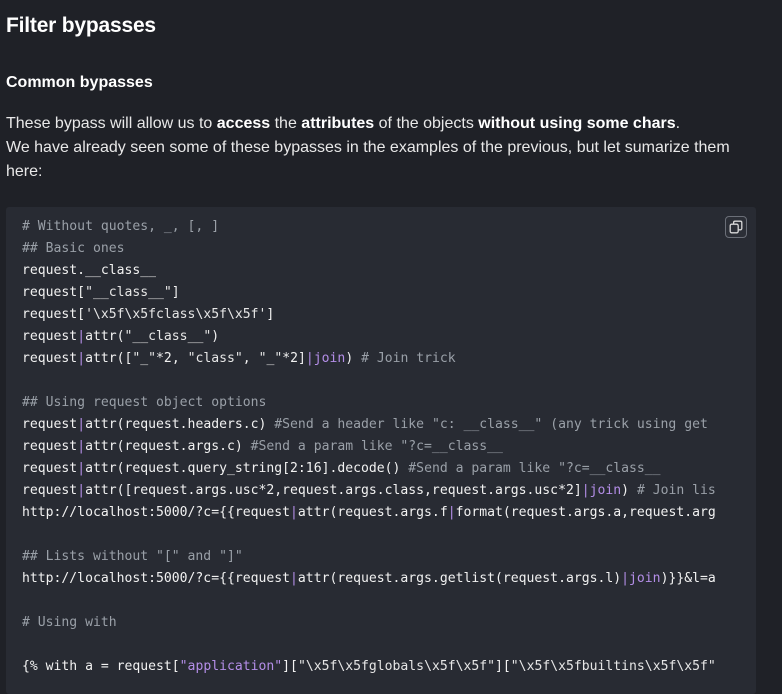 Image resolution: width=782 pixels, height=694 pixels. I want to click on code-line: request["__class__"], so click(369, 293).